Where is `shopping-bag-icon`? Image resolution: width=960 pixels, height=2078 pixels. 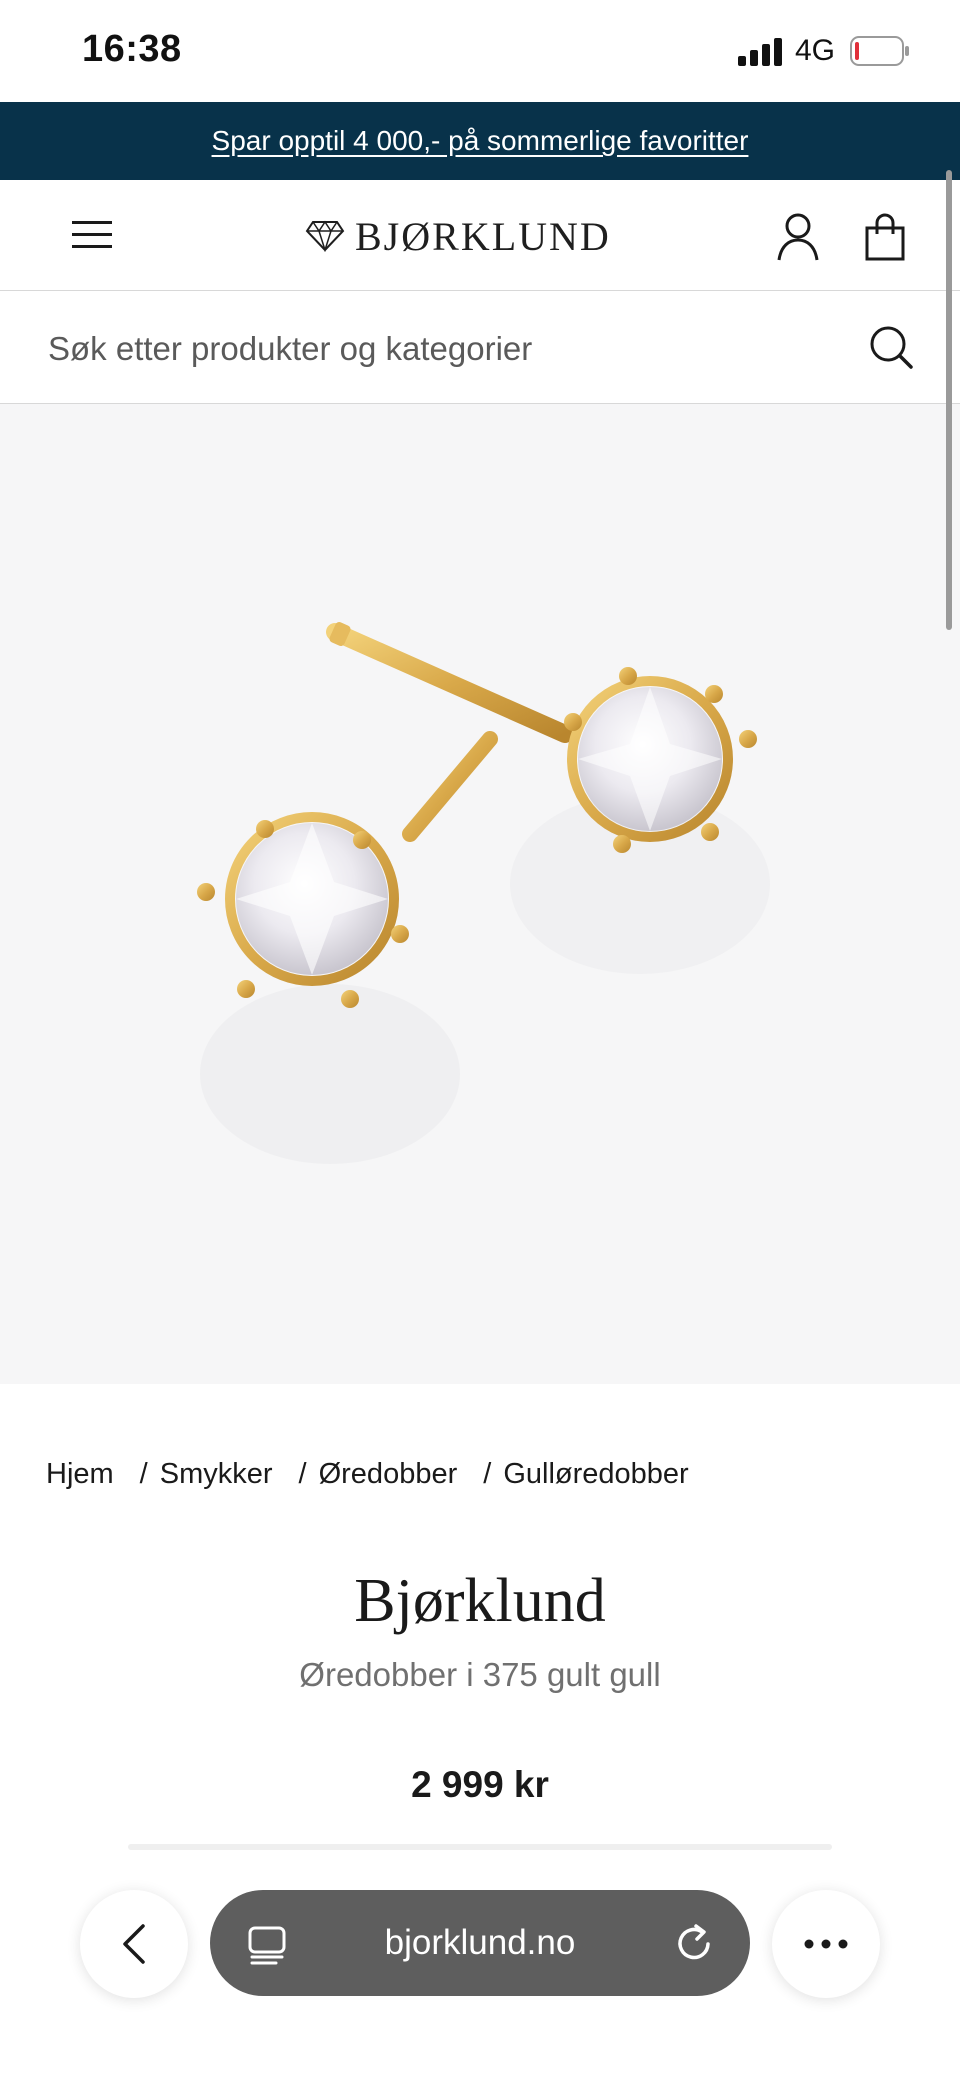
shopping-bag-icon is located at coordinates (885, 237).